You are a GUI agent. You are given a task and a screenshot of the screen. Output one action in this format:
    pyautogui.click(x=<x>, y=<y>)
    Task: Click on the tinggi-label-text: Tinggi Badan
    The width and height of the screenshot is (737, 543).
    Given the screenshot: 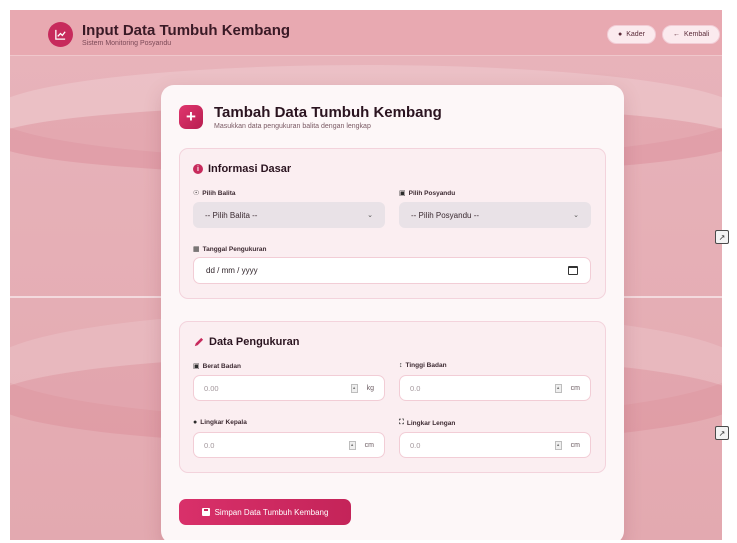 What is the action you would take?
    pyautogui.click(x=426, y=365)
    